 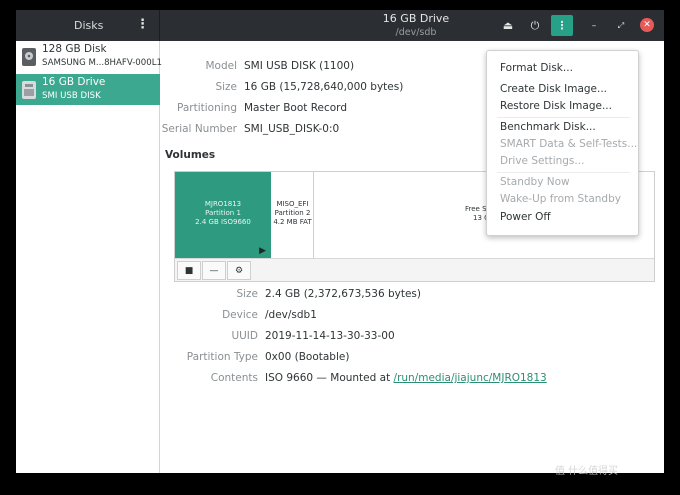 I want to click on drive-path: /dev/sdb, so click(x=416, y=32).